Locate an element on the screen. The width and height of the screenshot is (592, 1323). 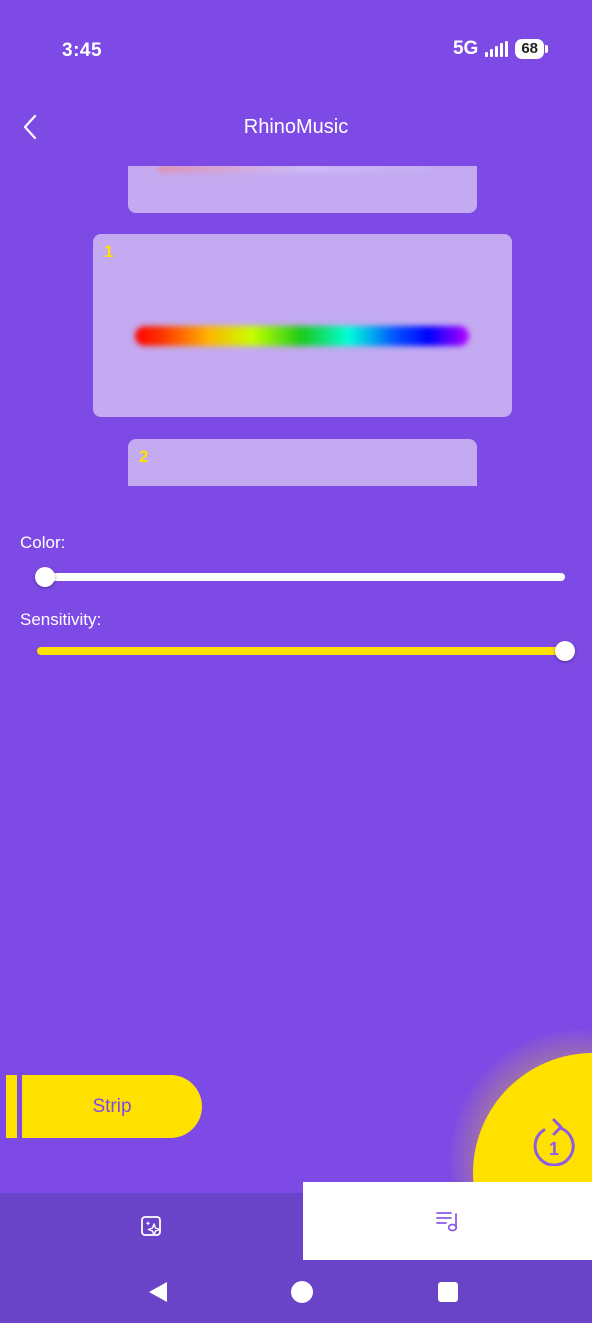
nav-back-icon is located at coordinates (158, 1292).